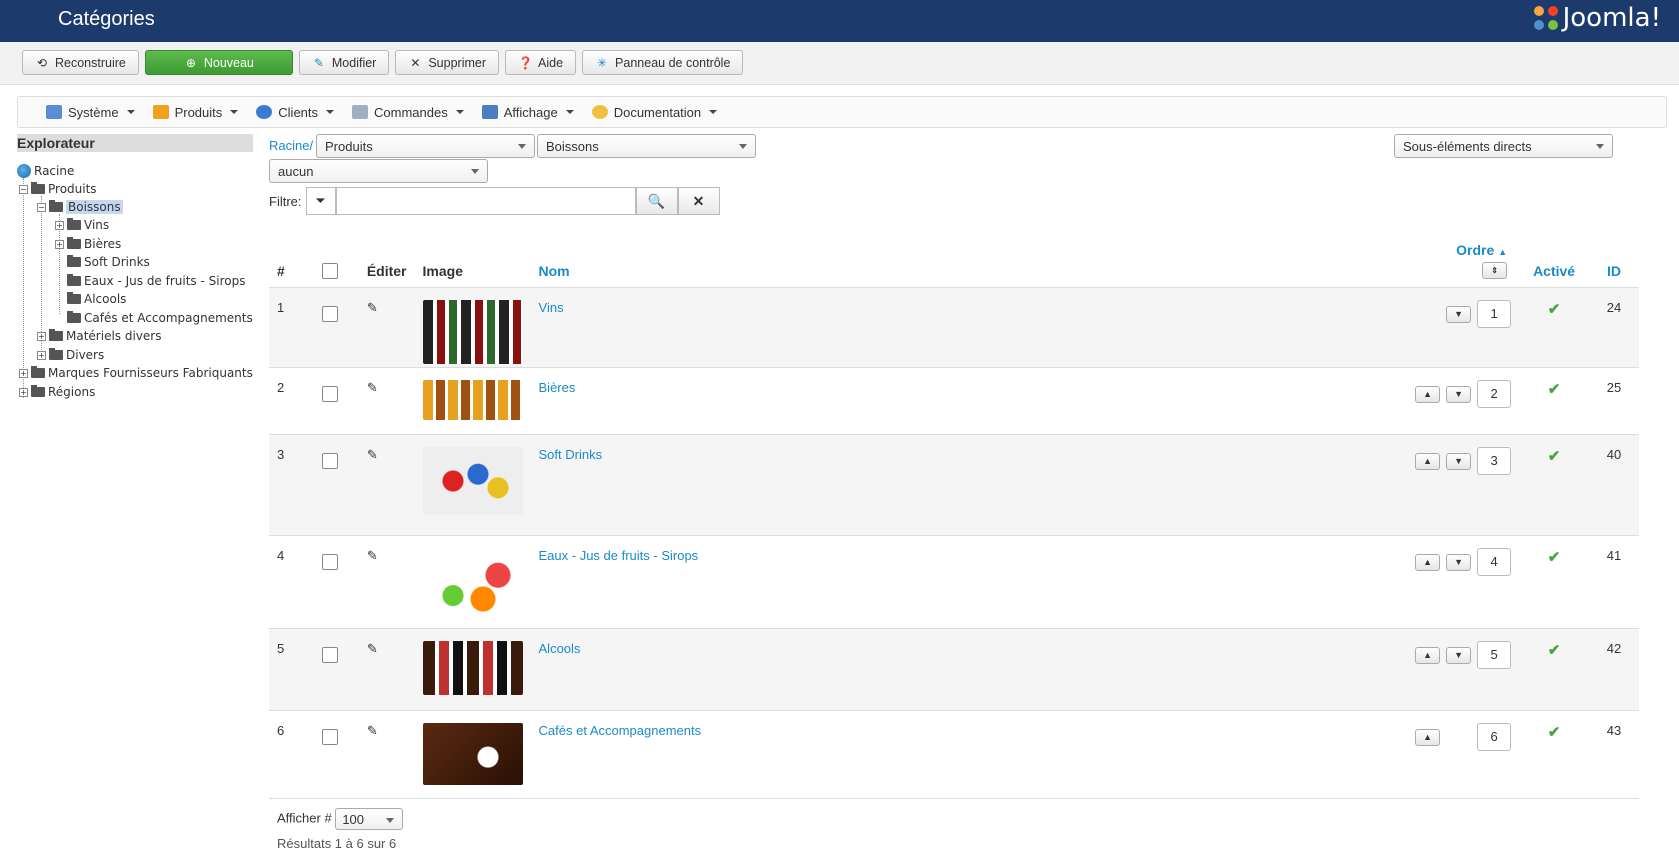 Image resolution: width=1679 pixels, height=851 pixels. Describe the element at coordinates (88, 244) in the screenshot. I see `tree-node-bieres: + Bières` at that location.